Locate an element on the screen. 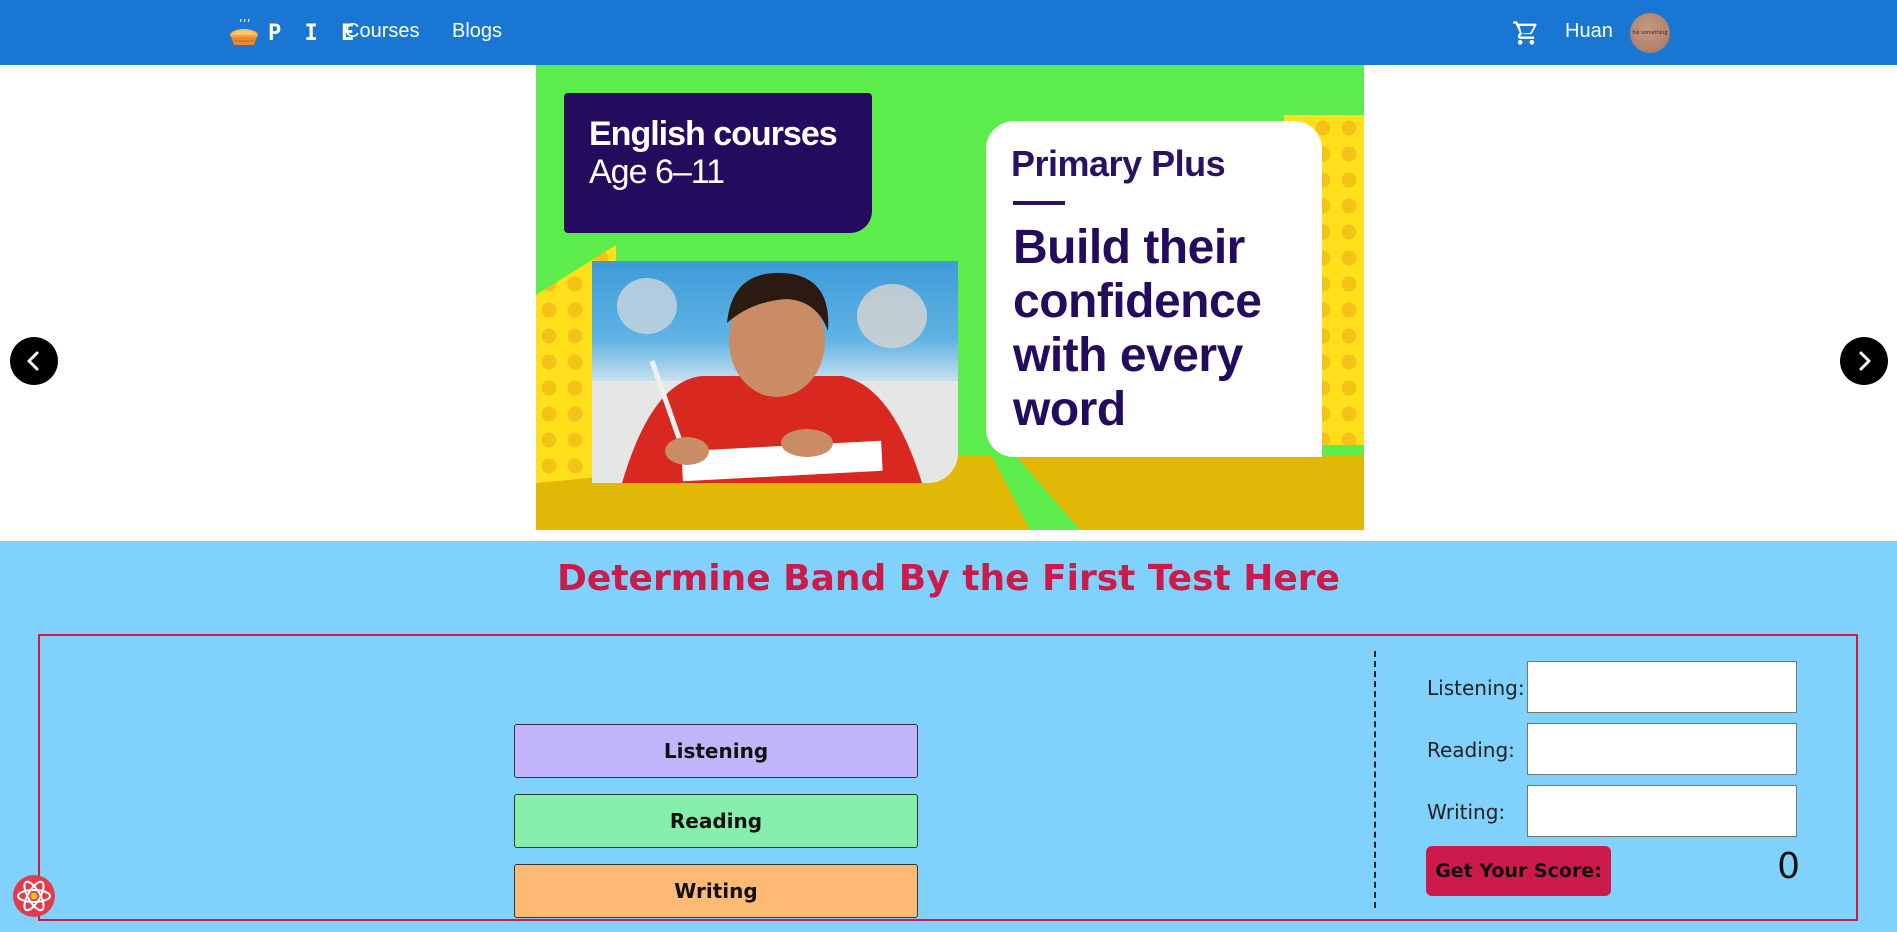 The image size is (1897, 932). react-devtools-icon is located at coordinates (34, 896).